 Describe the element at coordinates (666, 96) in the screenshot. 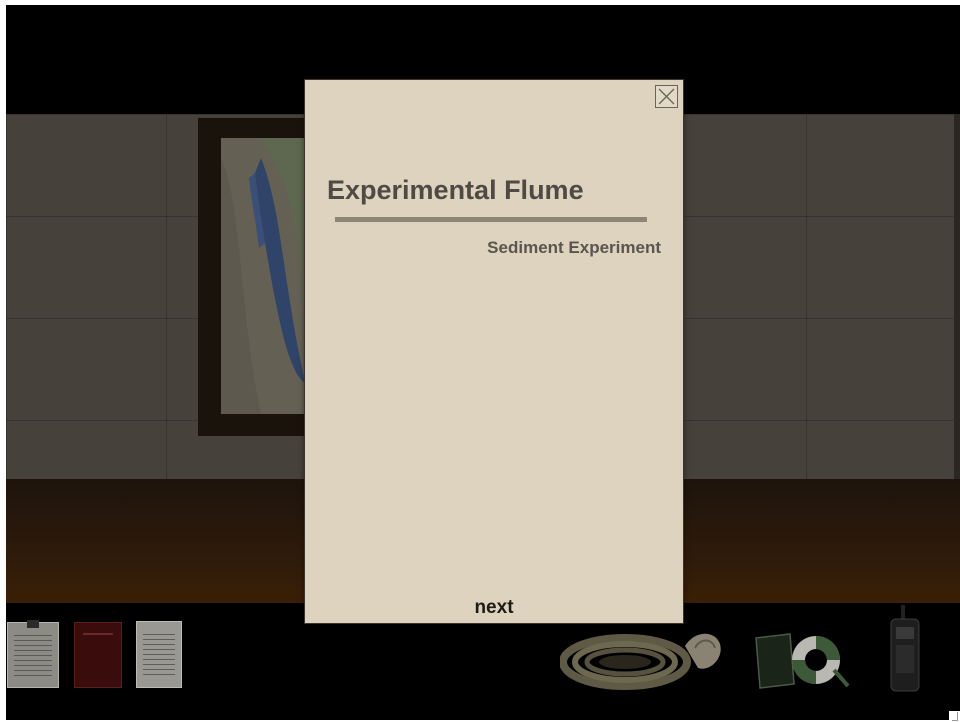

I see `close-icon` at that location.